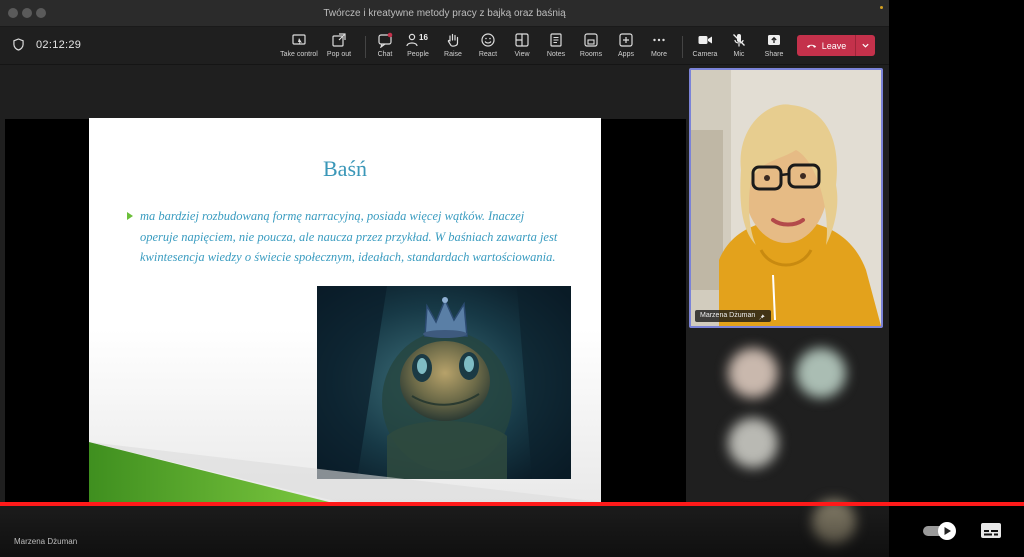 This screenshot has width=1024, height=557. I want to click on pop-out-button: Pop out, so click(339, 46).